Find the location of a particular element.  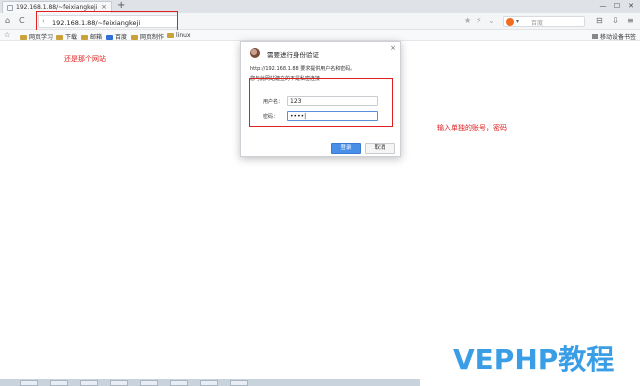

bookmark-item: 下载 is located at coordinates (66, 36).